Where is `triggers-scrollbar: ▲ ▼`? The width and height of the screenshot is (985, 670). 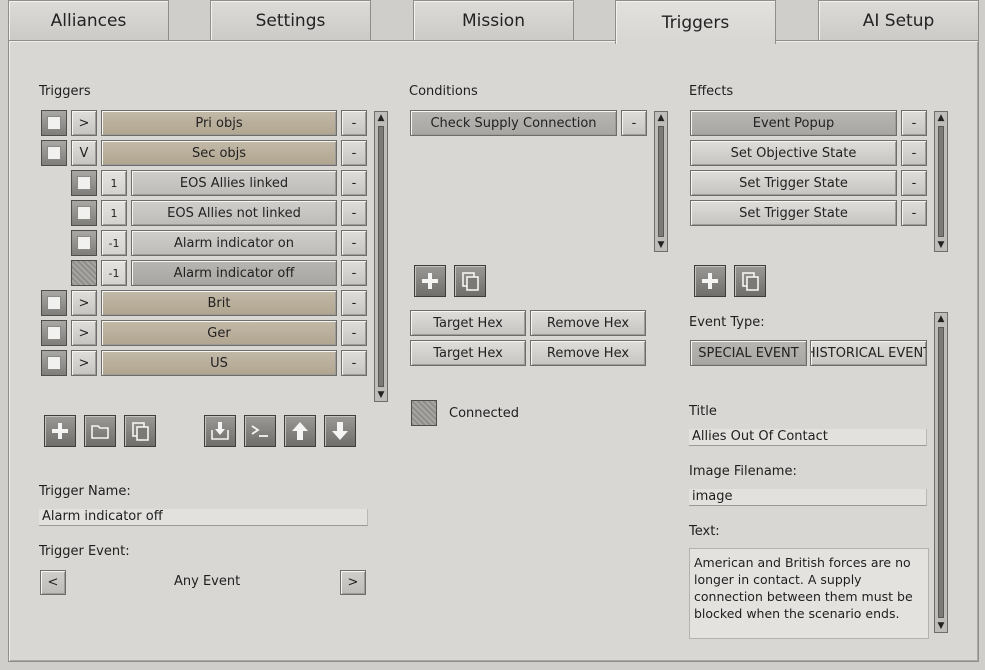
triggers-scrollbar: ▲ ▼ is located at coordinates (381, 256).